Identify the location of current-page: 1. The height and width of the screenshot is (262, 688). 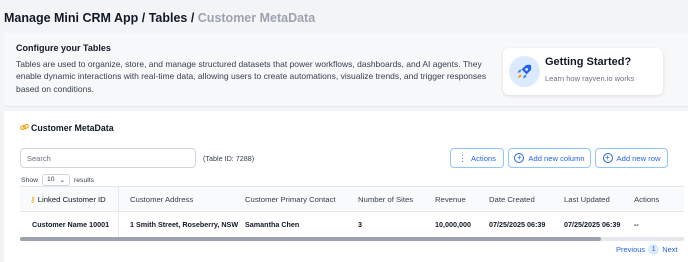
(654, 249).